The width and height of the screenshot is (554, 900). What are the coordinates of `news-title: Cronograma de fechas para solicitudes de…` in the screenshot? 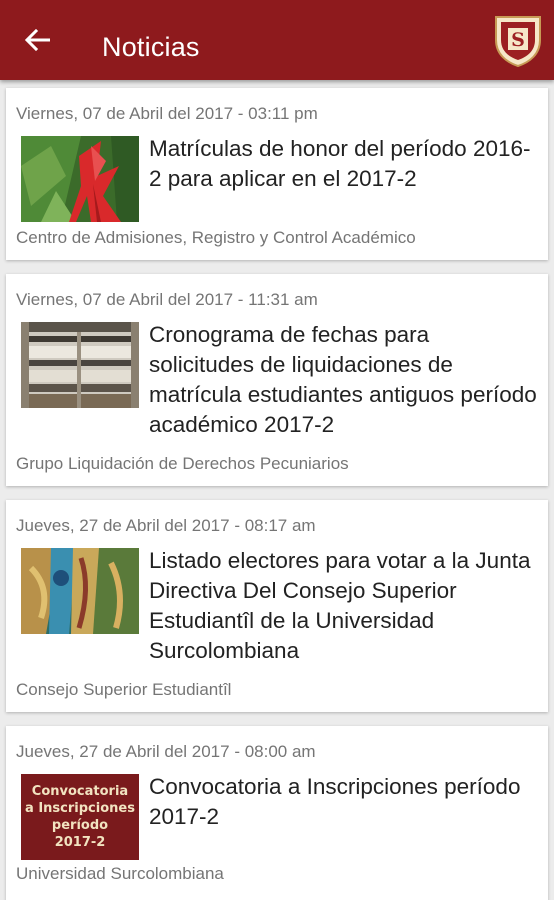 It's located at (344, 380).